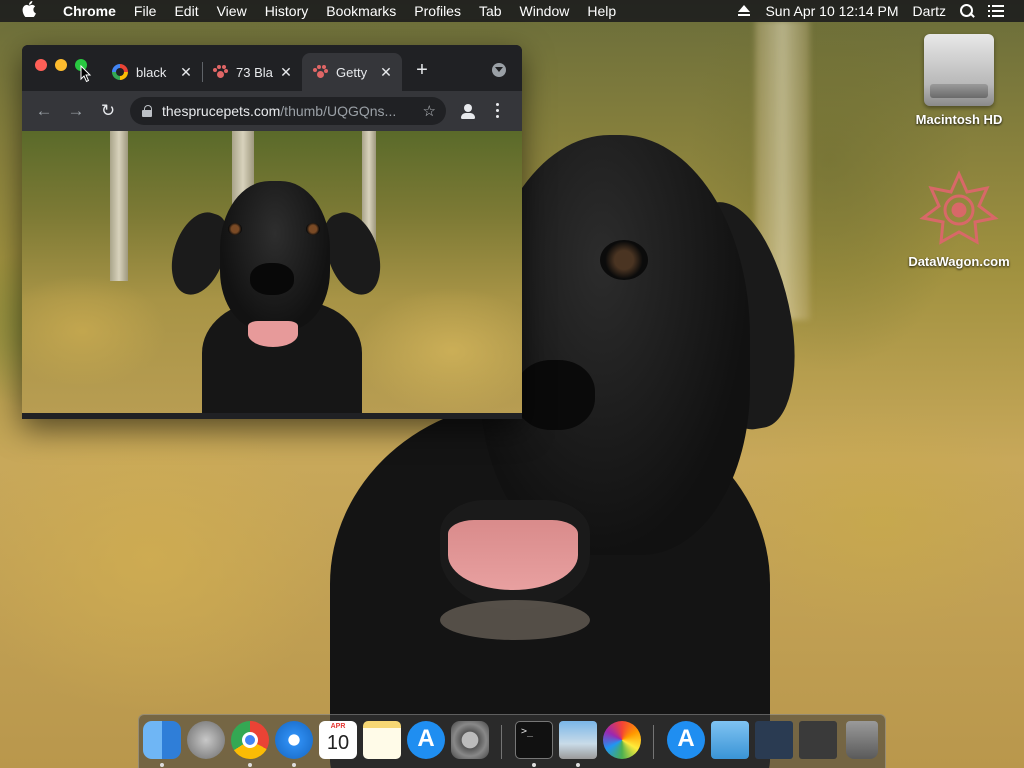 Image resolution: width=1024 pixels, height=768 pixels. I want to click on dock: APR 10 A >_ A, so click(512, 741).